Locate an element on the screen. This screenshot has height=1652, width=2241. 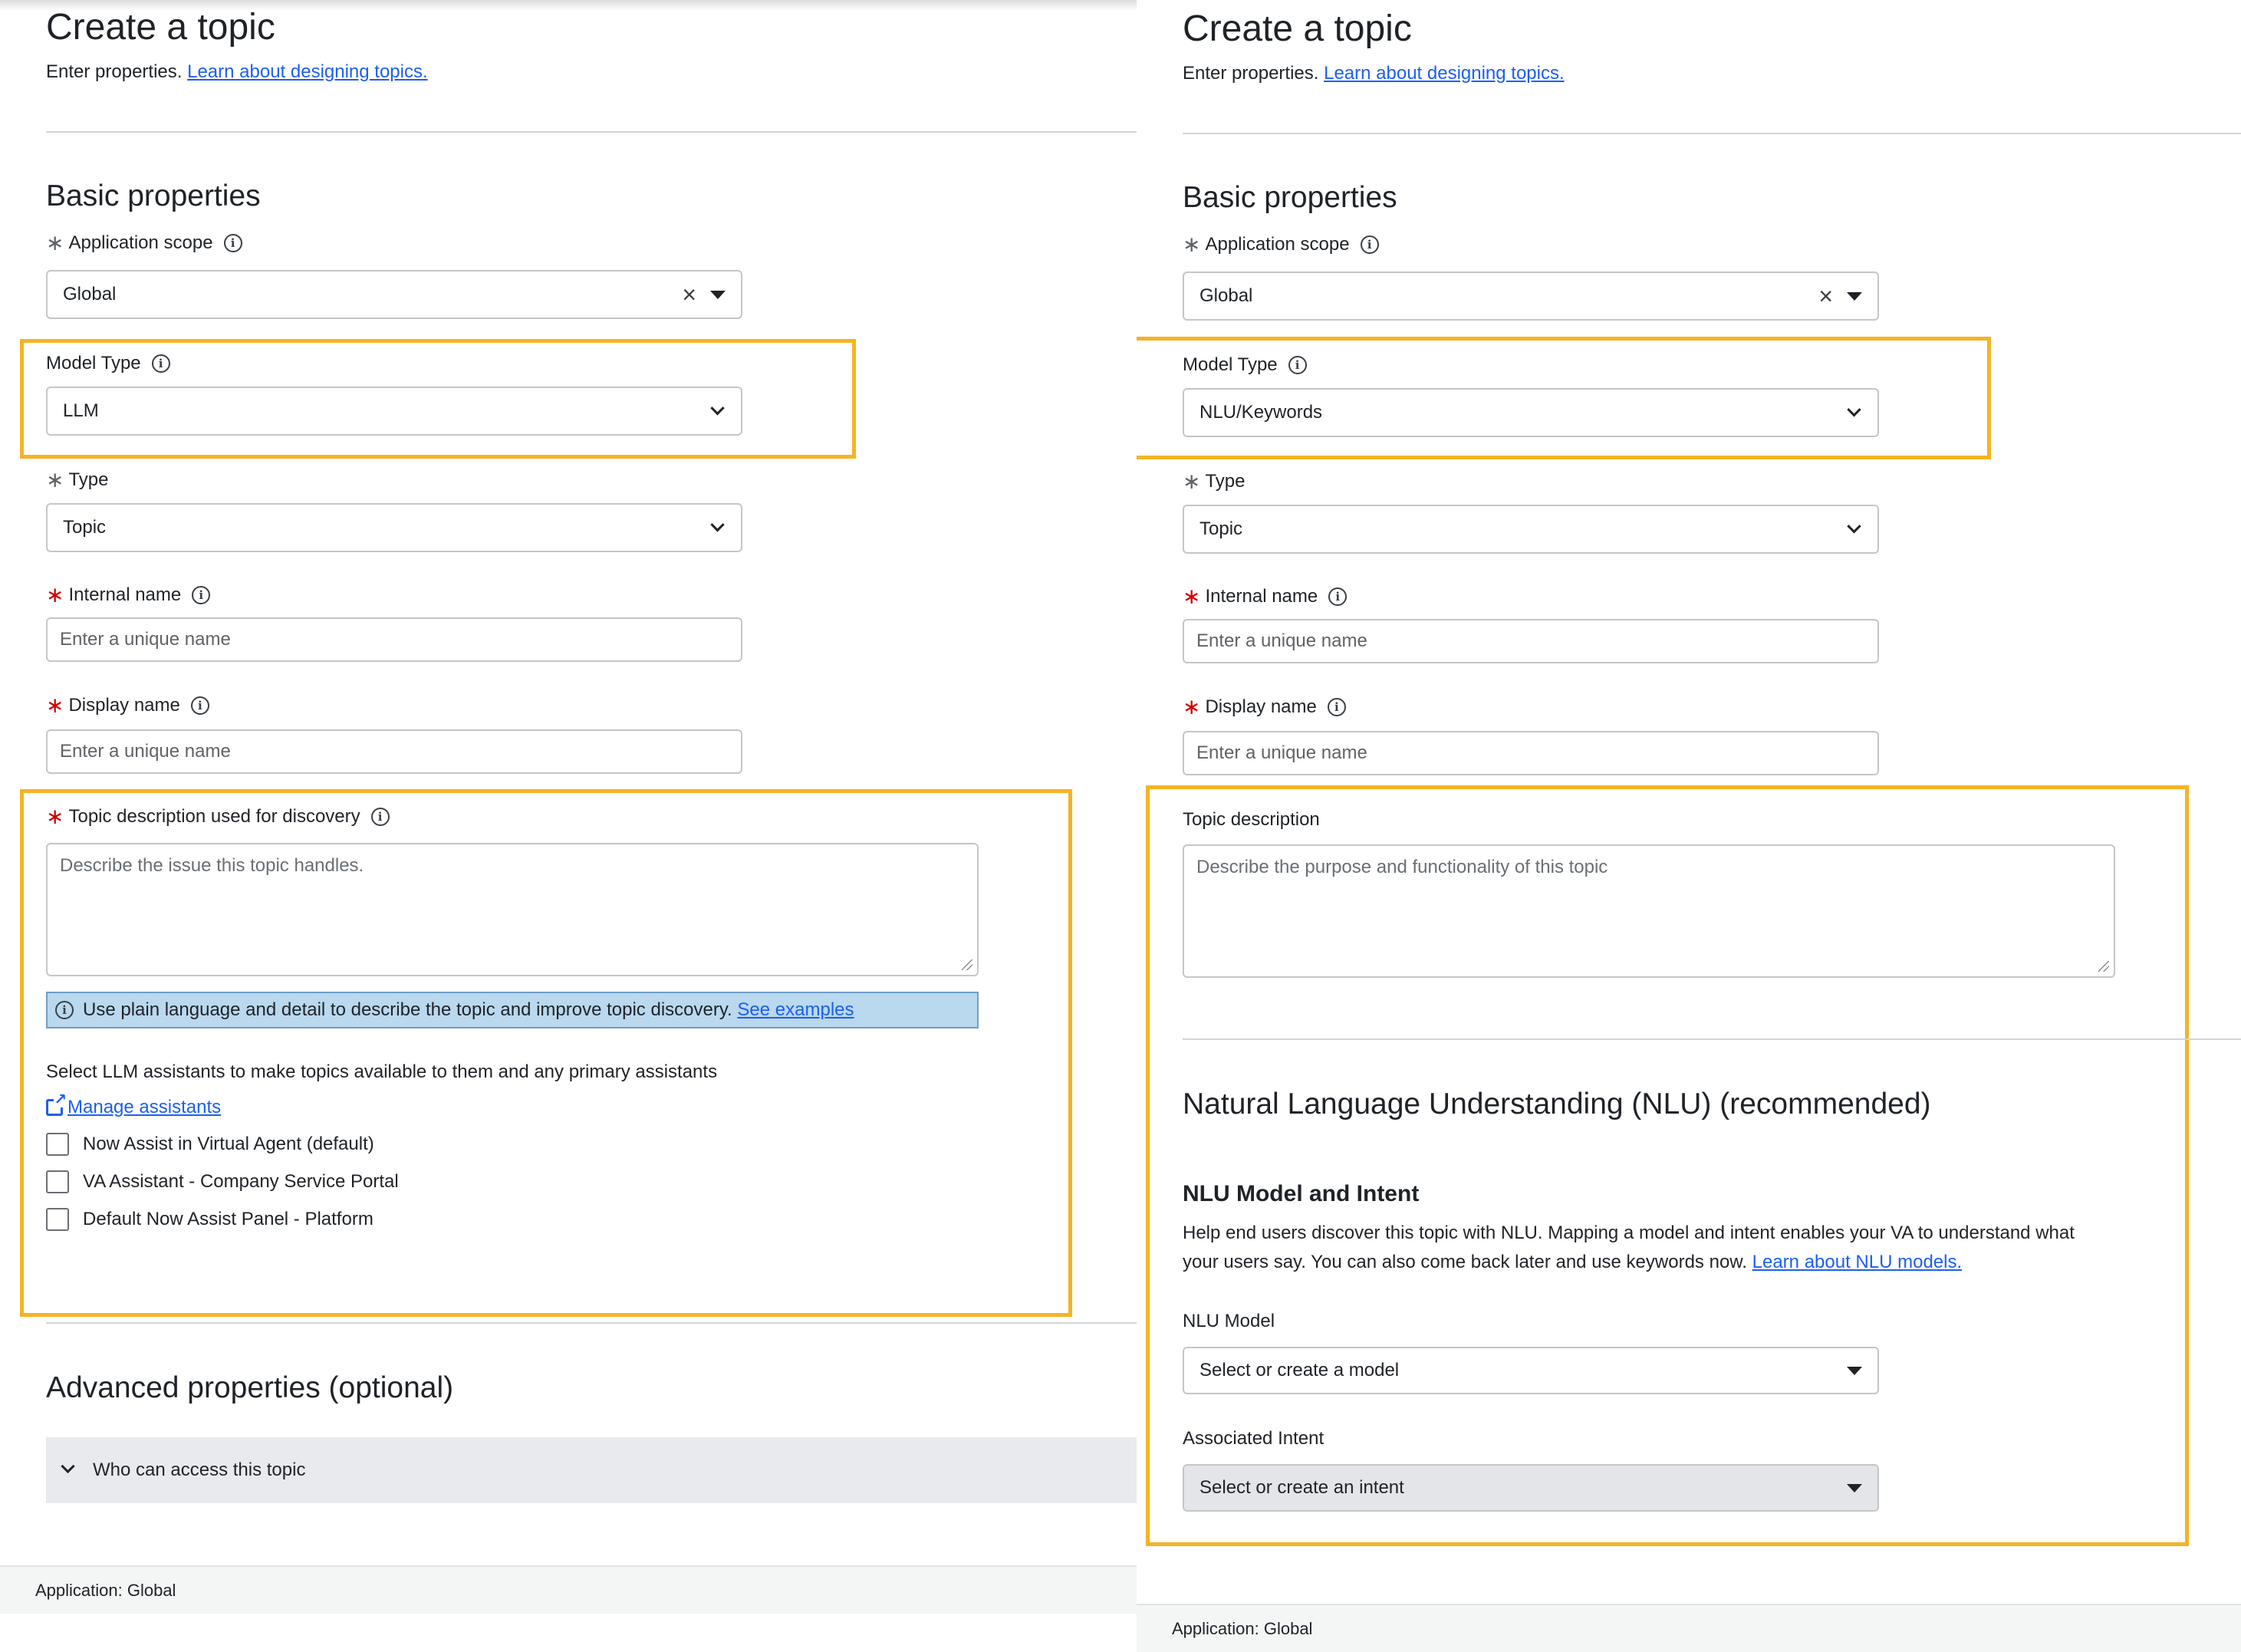
manage-assistants-link: Manage assistants is located at coordinates (133, 1105).